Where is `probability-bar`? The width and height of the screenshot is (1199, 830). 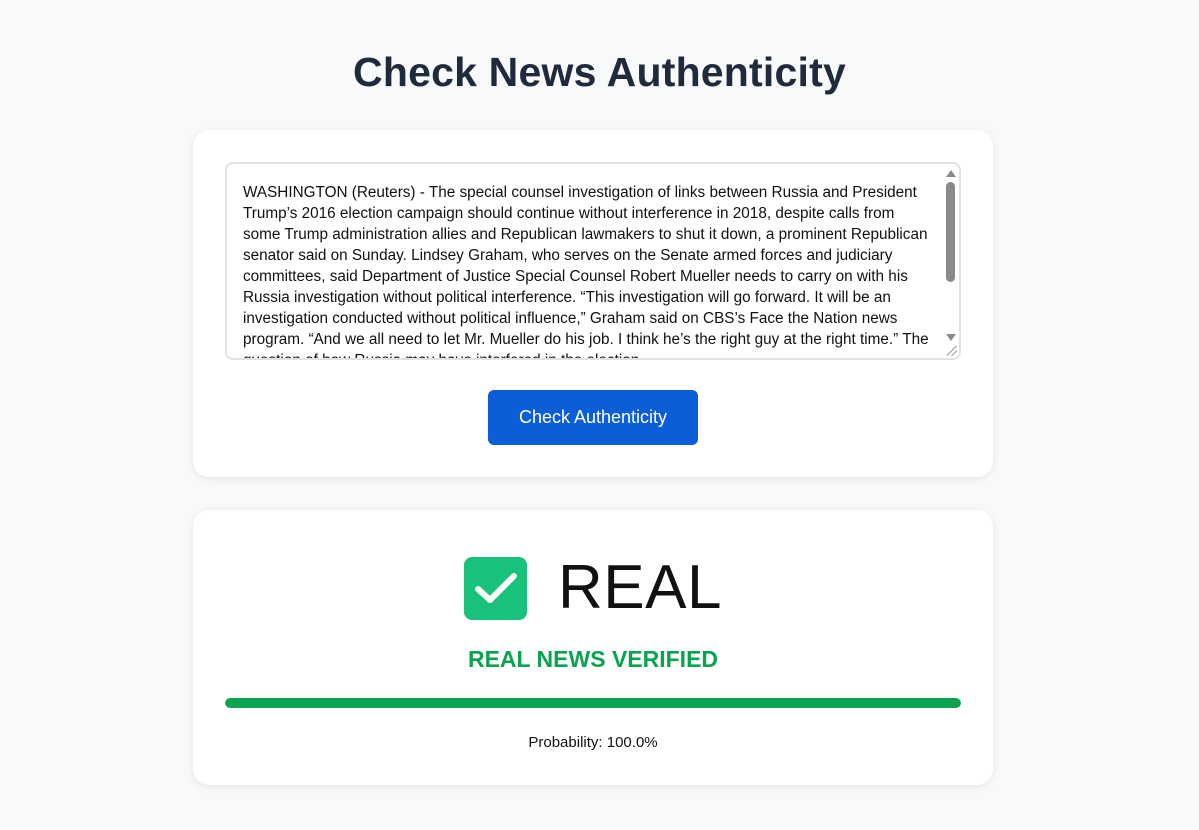
probability-bar is located at coordinates (593, 703).